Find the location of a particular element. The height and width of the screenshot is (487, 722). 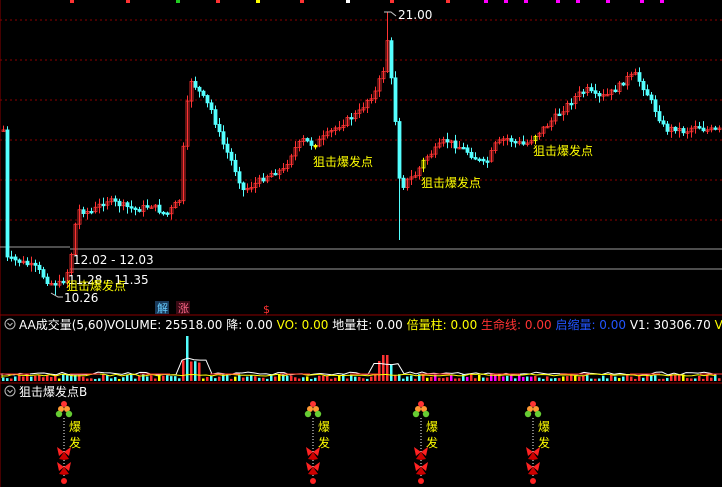

signal-indicator-name: 狙击爆发点B is located at coordinates (53, 391).